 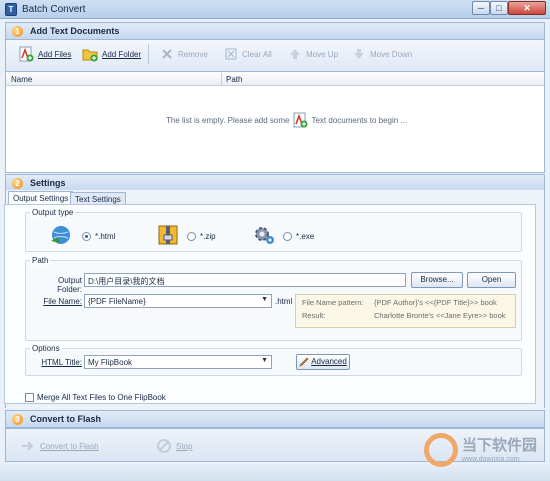 What do you see at coordinates (178, 362) in the screenshot?
I see `html-title-combo: My FlipBook ▼` at bounding box center [178, 362].